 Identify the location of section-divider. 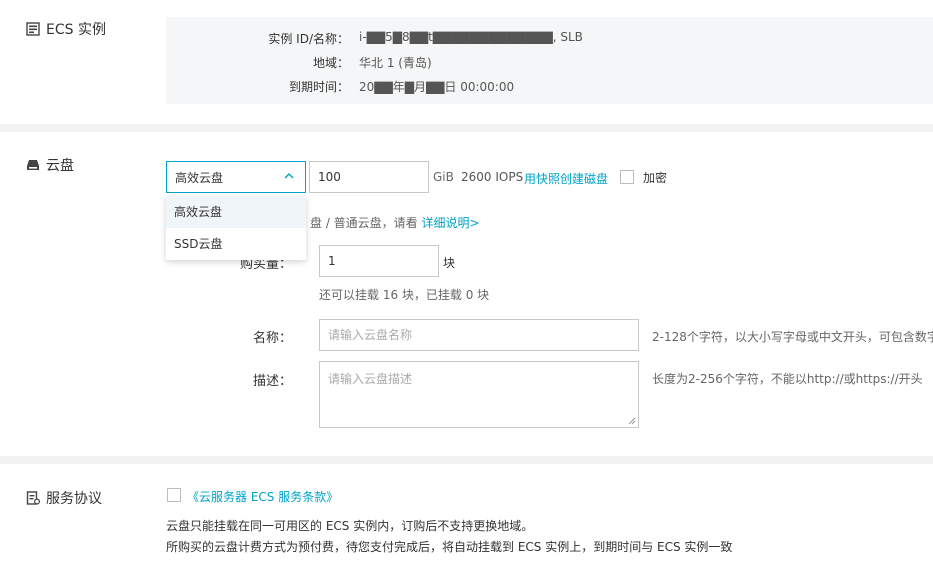
(466, 128).